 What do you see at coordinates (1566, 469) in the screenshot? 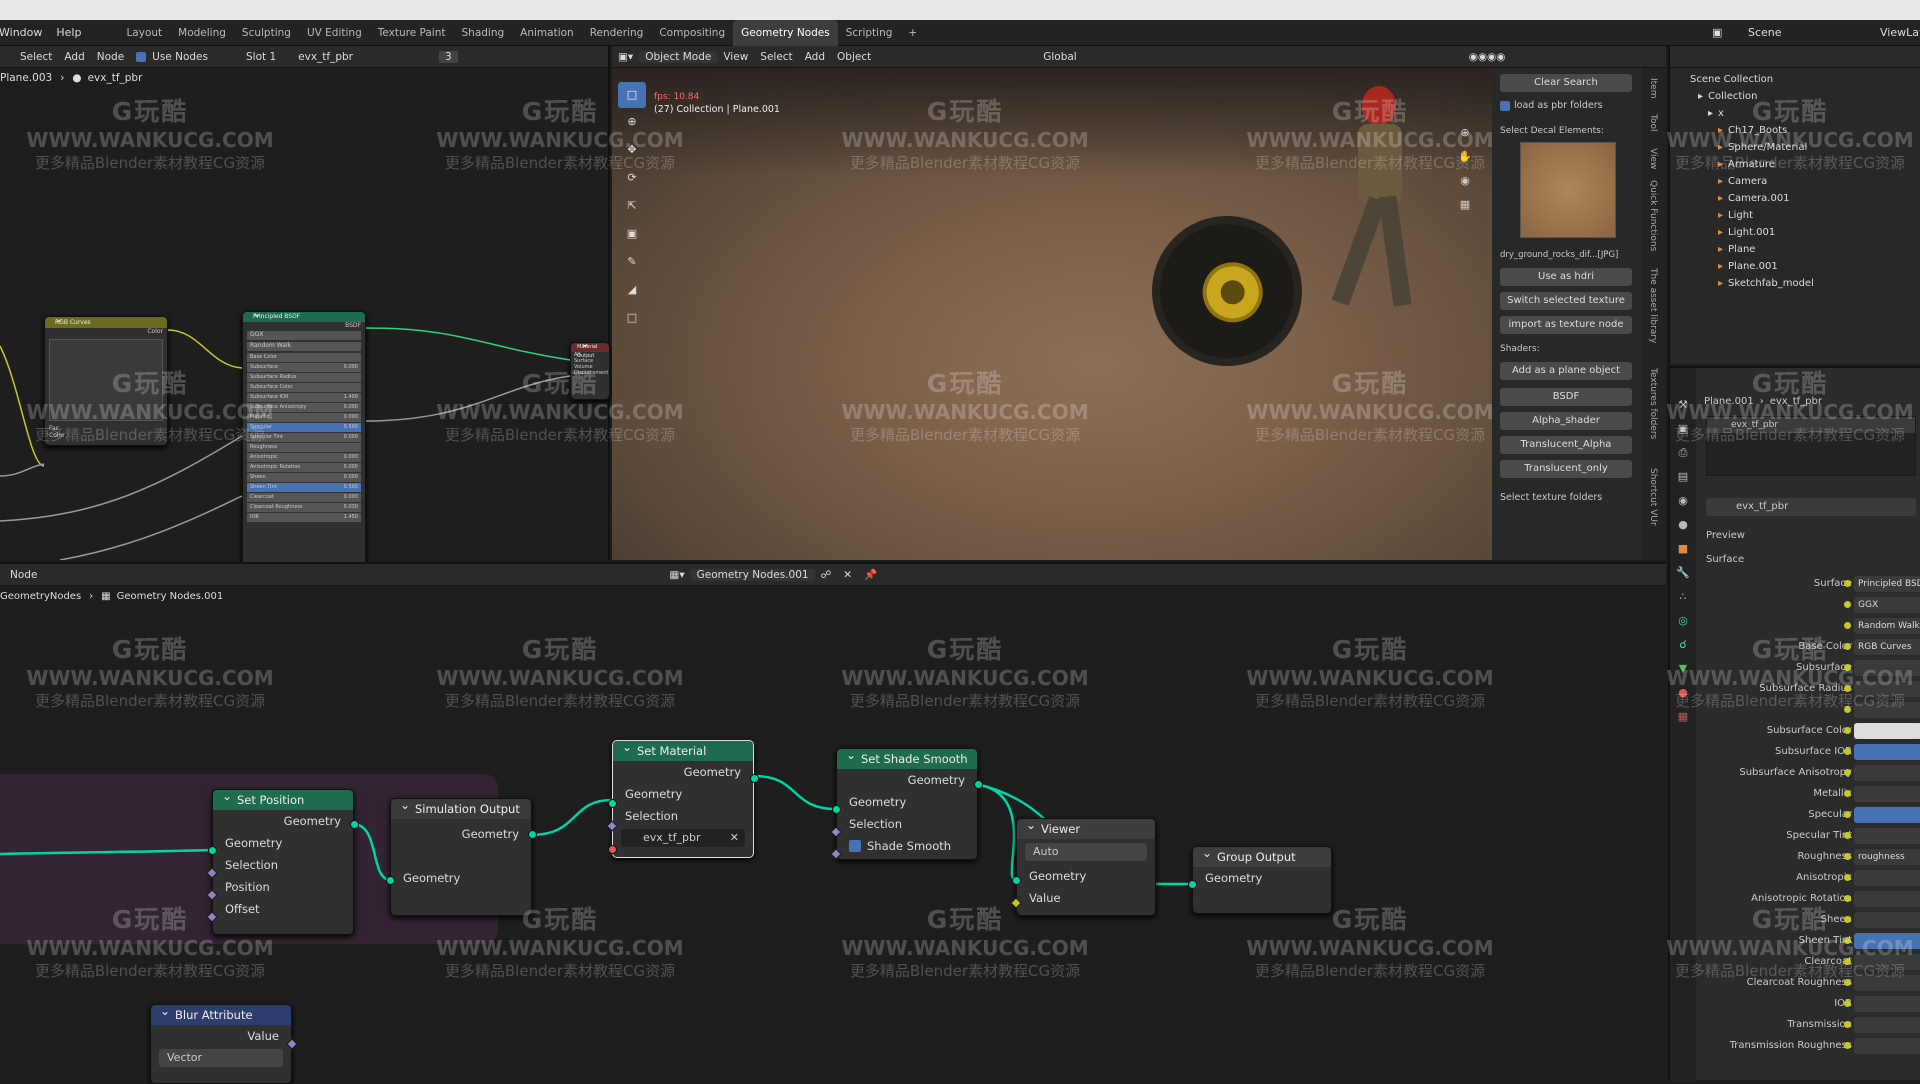
I see `translucent-only-button: Translucent_only` at bounding box center [1566, 469].